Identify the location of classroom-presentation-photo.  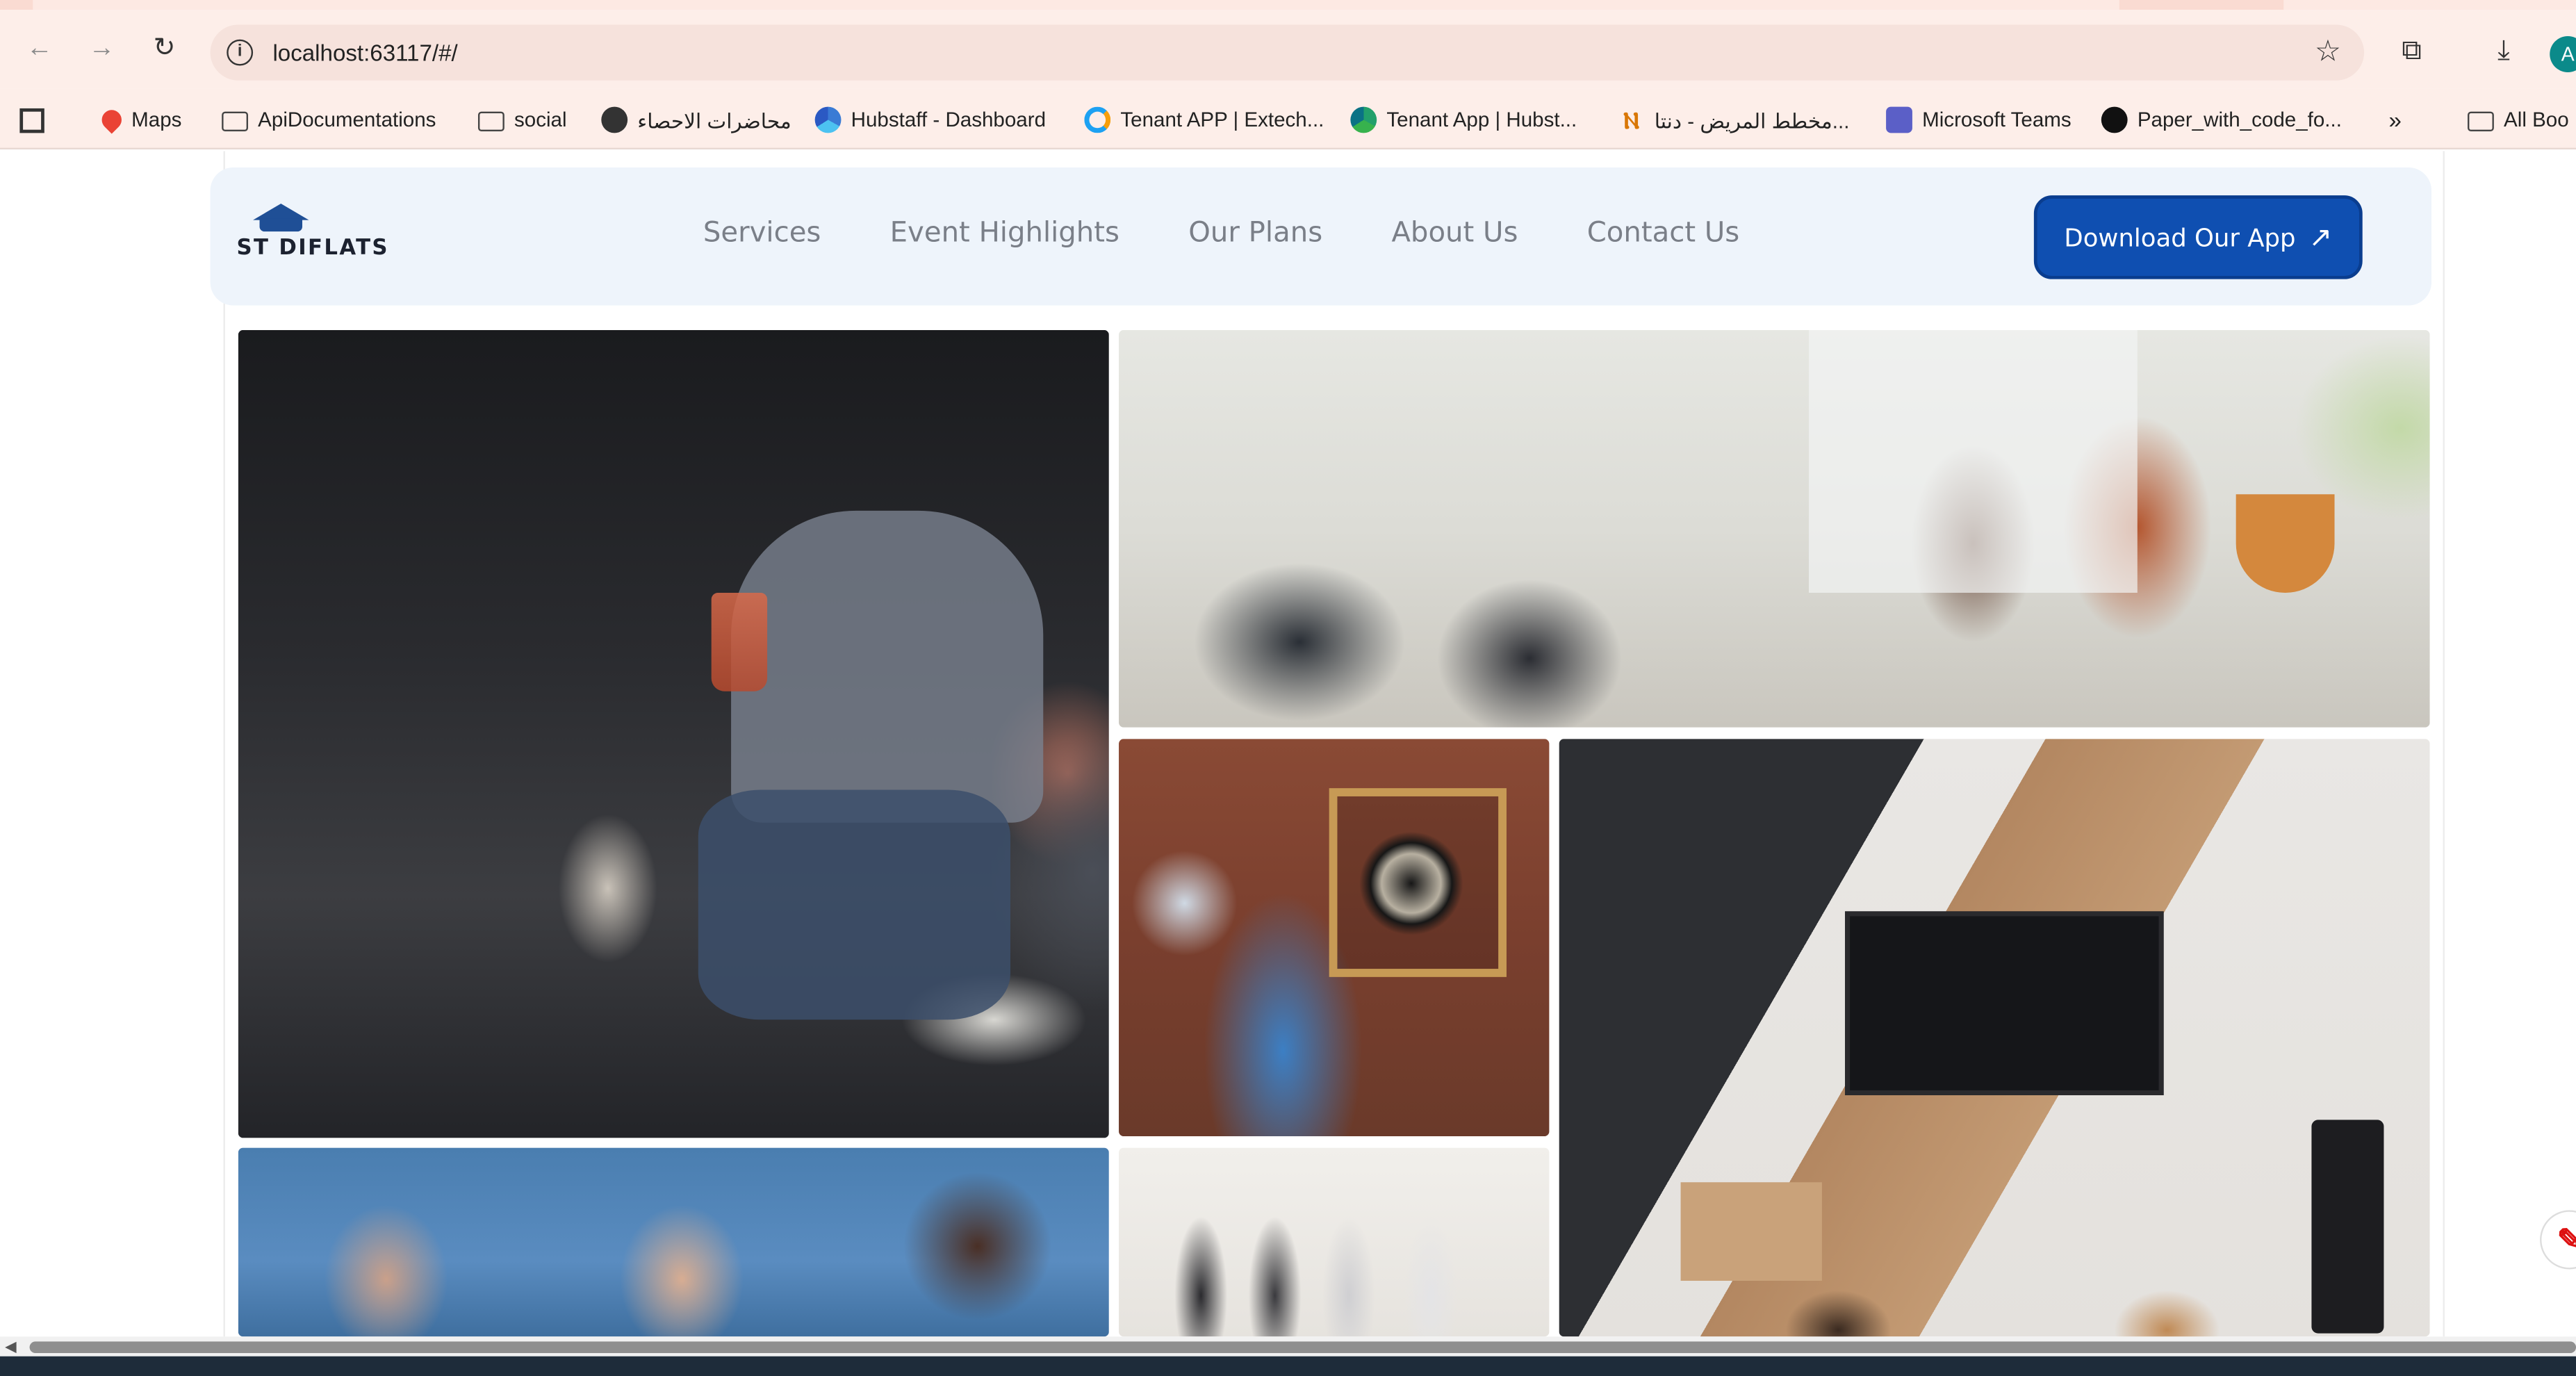
(1774, 528).